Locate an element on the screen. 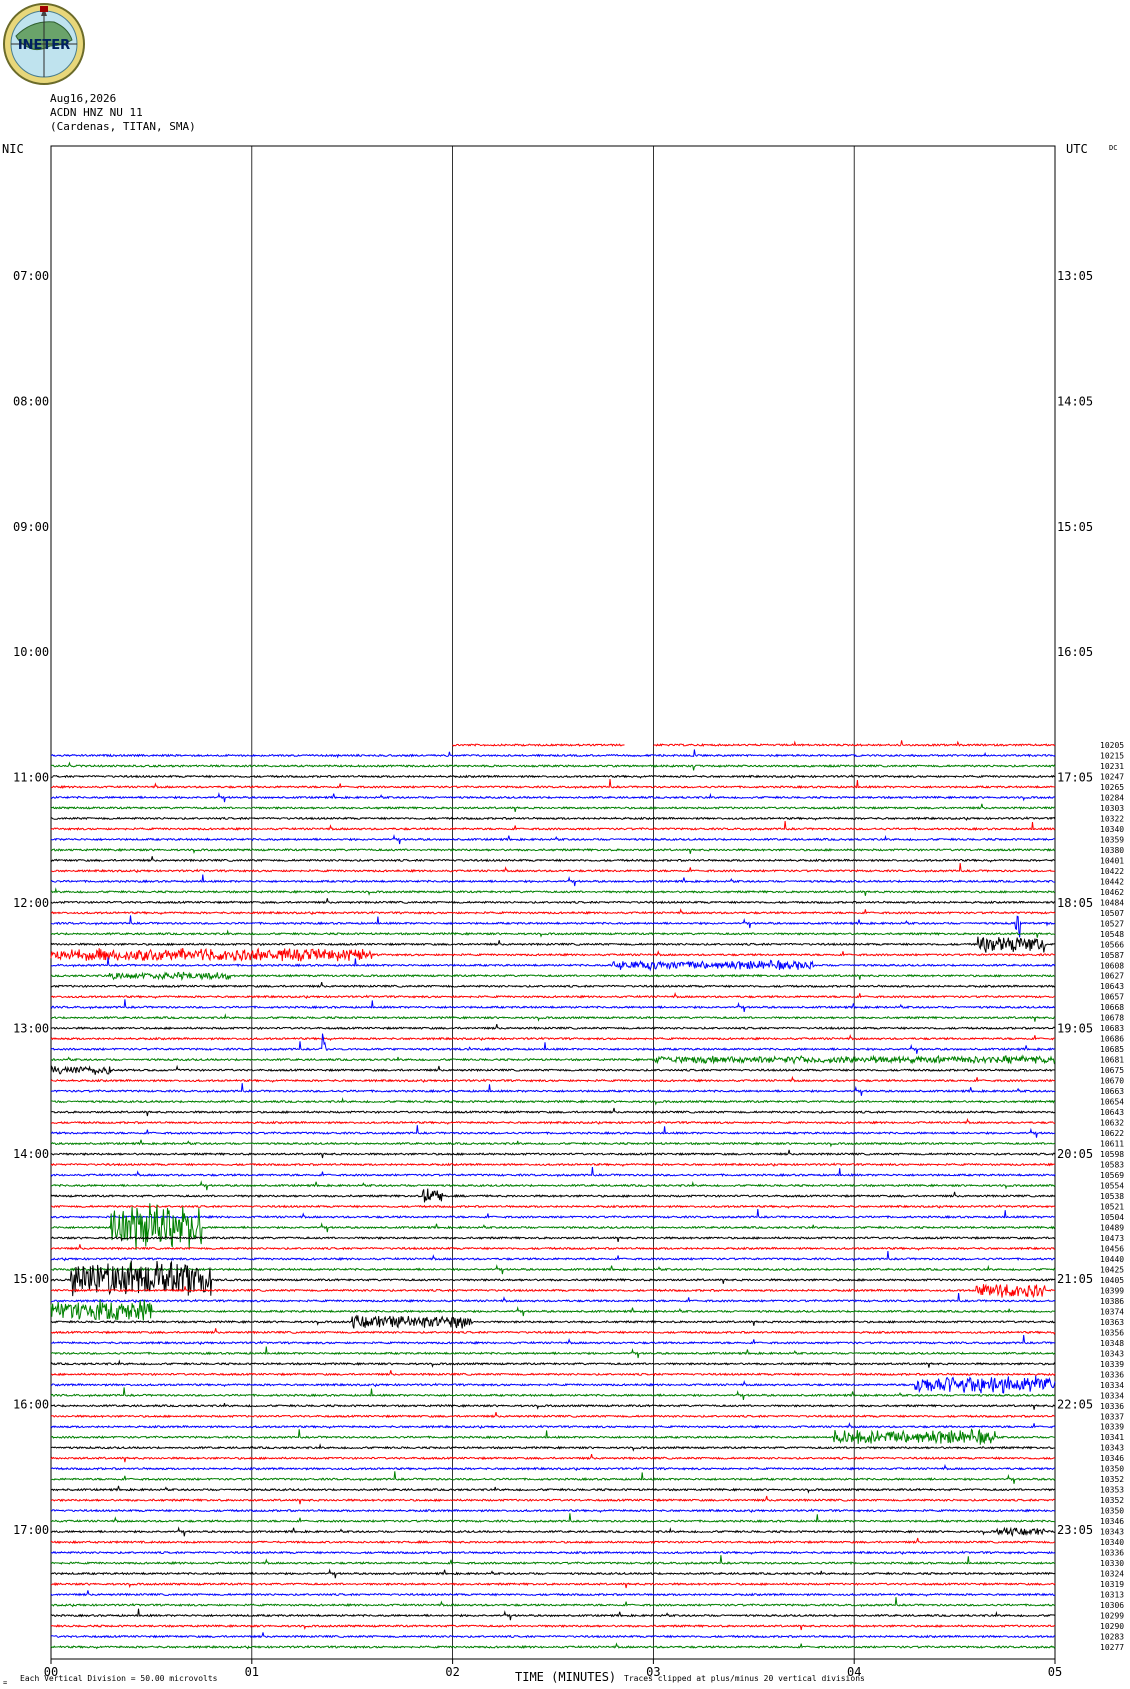  trace-rms-label: 10554 is located at coordinates (1112, 1186).